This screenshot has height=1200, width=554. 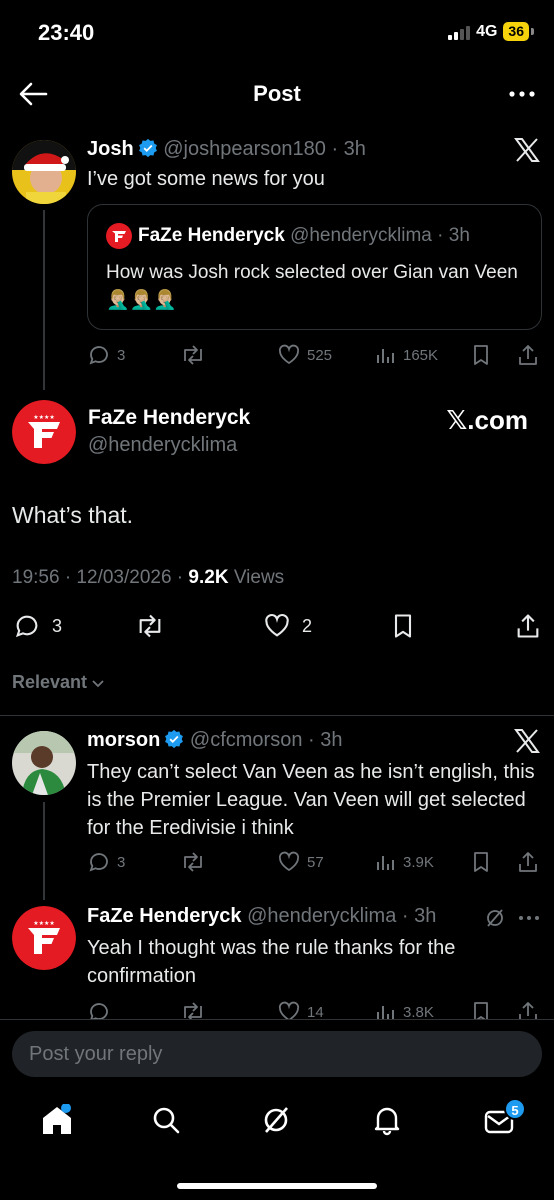 I want to click on reply-time: · 3h, so click(x=325, y=740).